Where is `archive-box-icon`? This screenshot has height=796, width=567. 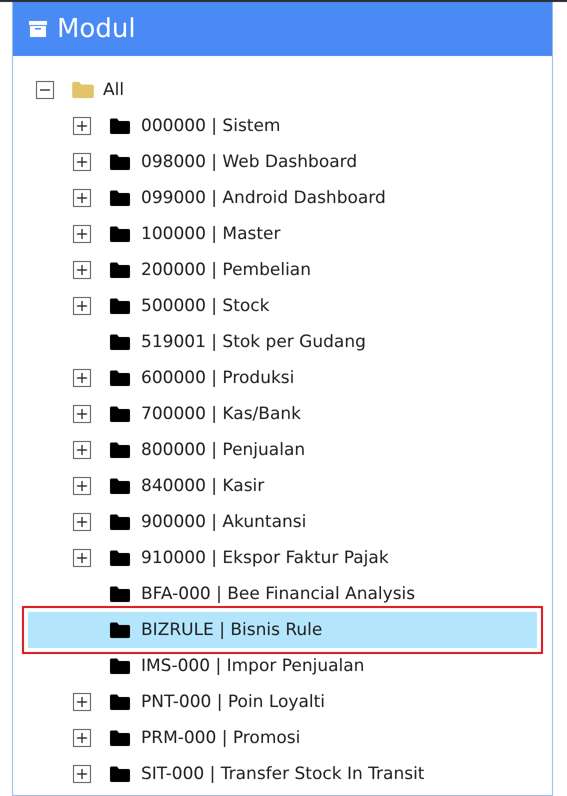 archive-box-icon is located at coordinates (38, 29).